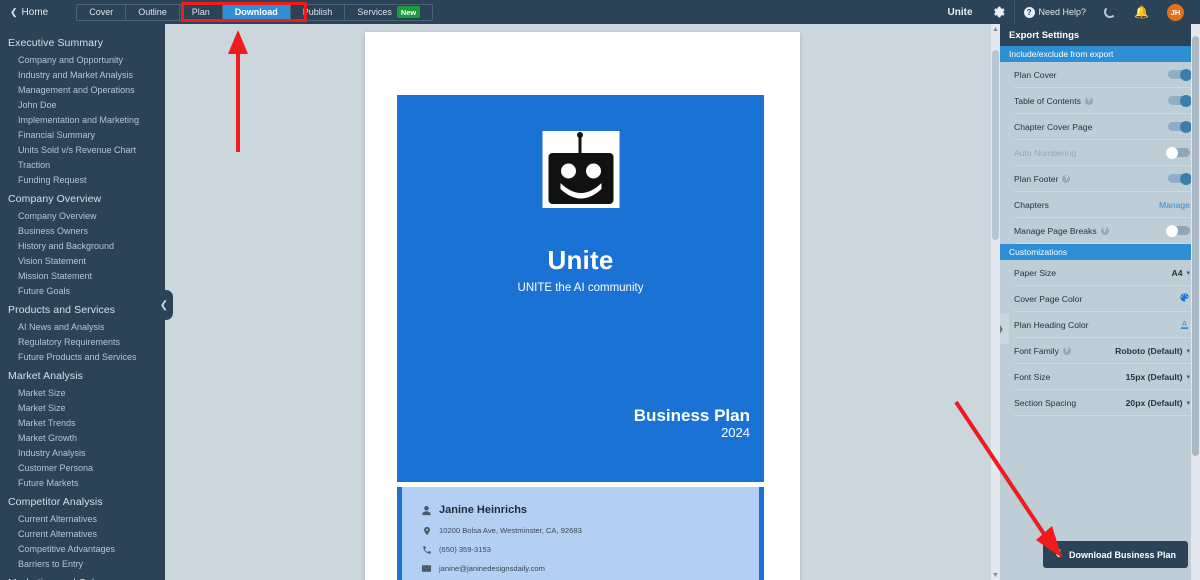  I want to click on sidebar-item-history-and-background: History and Background, so click(82, 245).